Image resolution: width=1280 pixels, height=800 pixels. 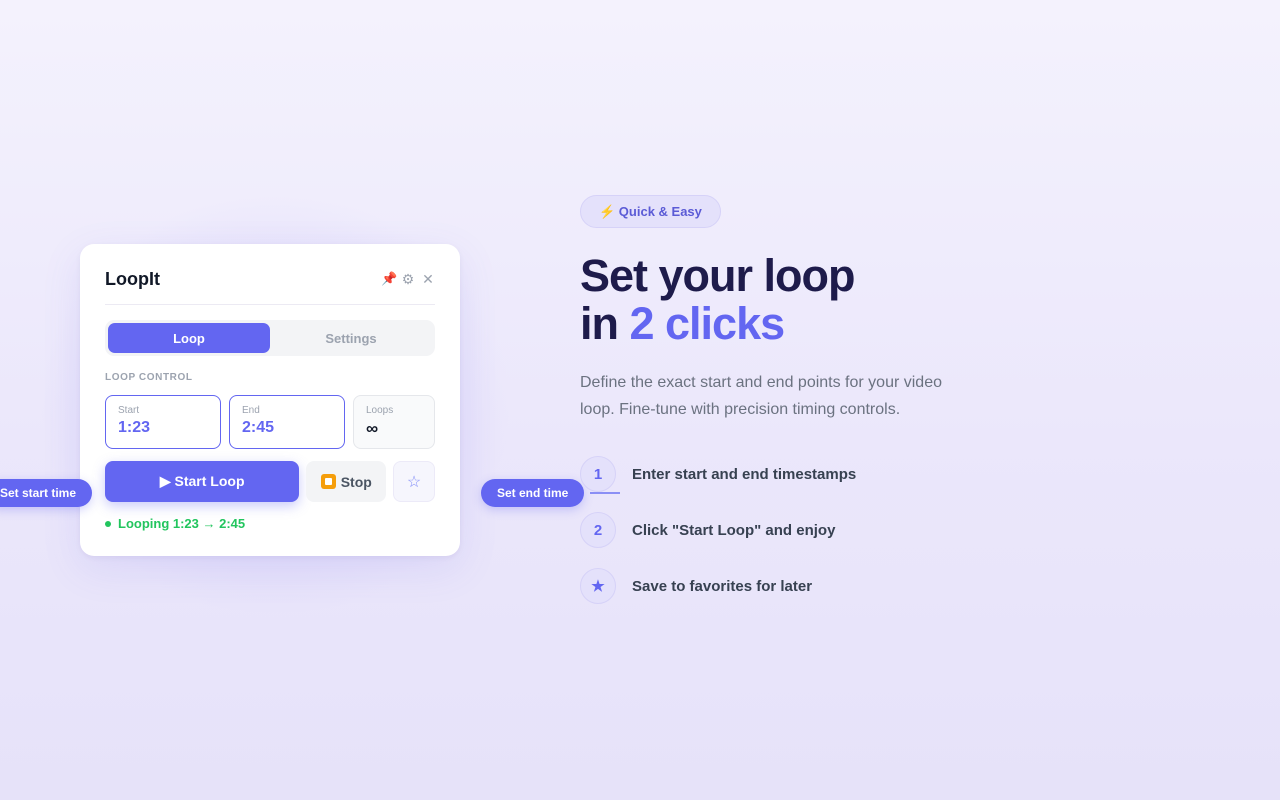 I want to click on action-buttons: ▶ Start Loop Stop ☆, so click(x=270, y=481).